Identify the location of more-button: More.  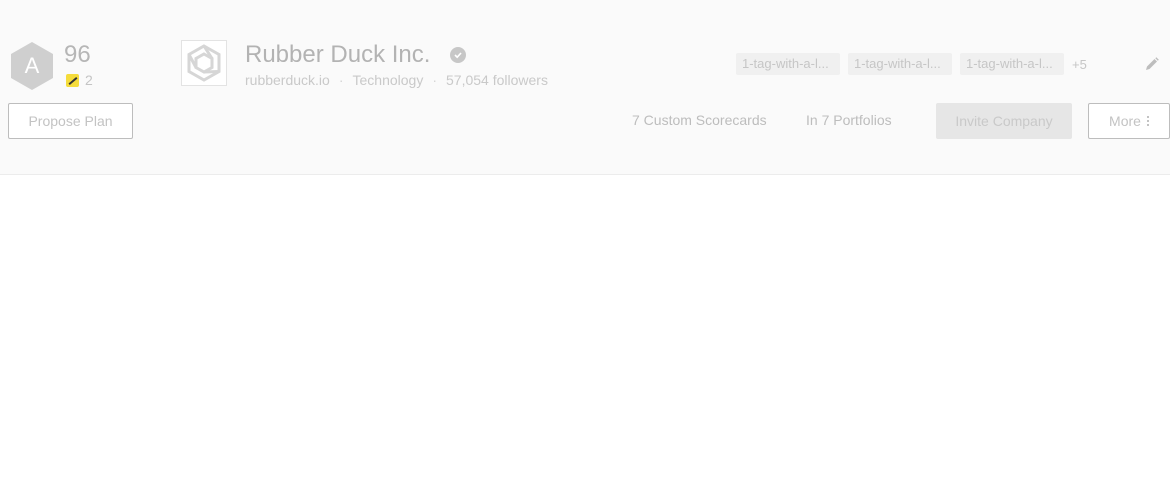
(1129, 121).